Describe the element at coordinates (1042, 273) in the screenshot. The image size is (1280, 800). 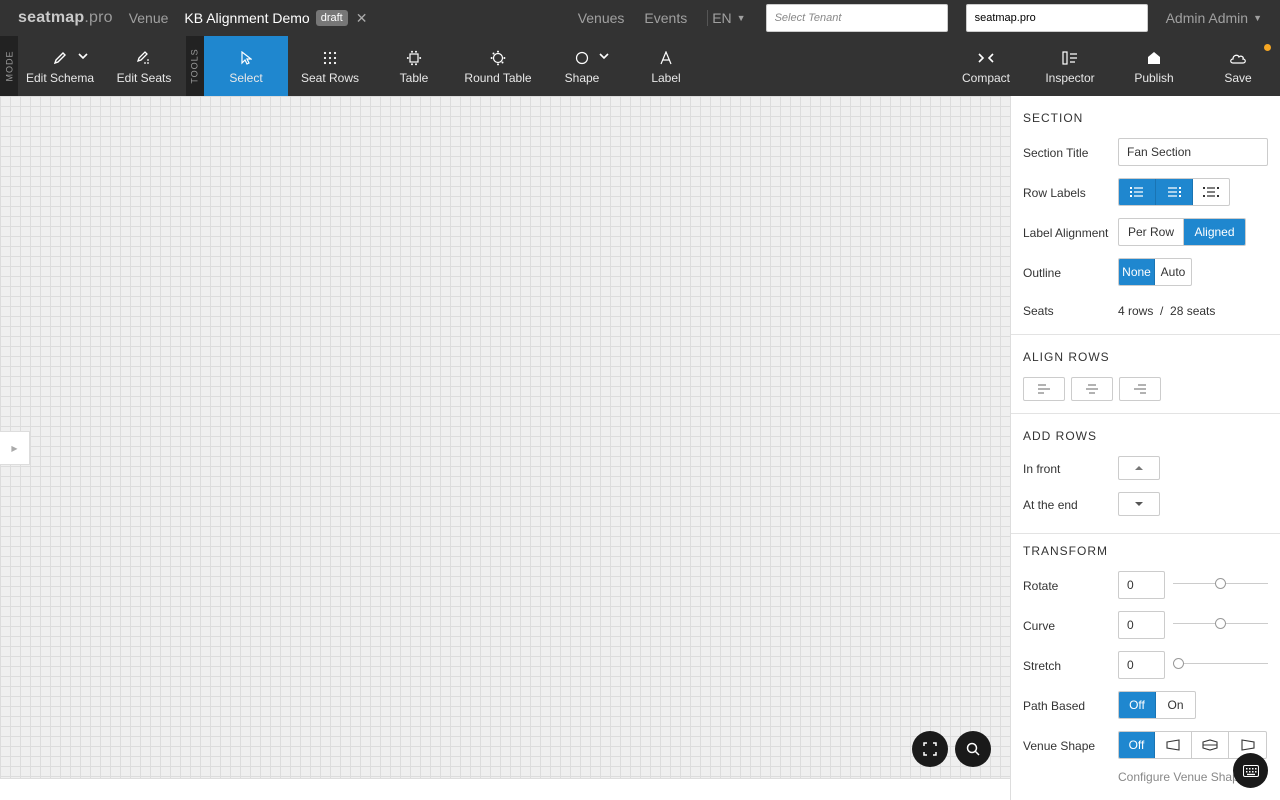
I see `outline-label: Outline` at that location.